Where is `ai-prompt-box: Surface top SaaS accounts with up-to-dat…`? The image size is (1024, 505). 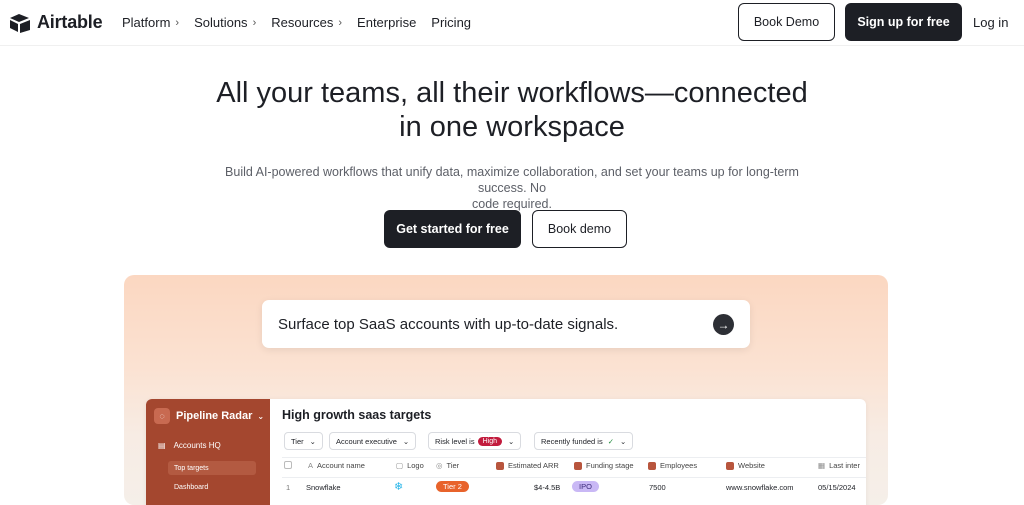
ai-prompt-box: Surface top SaaS accounts with up-to-dat… is located at coordinates (506, 324).